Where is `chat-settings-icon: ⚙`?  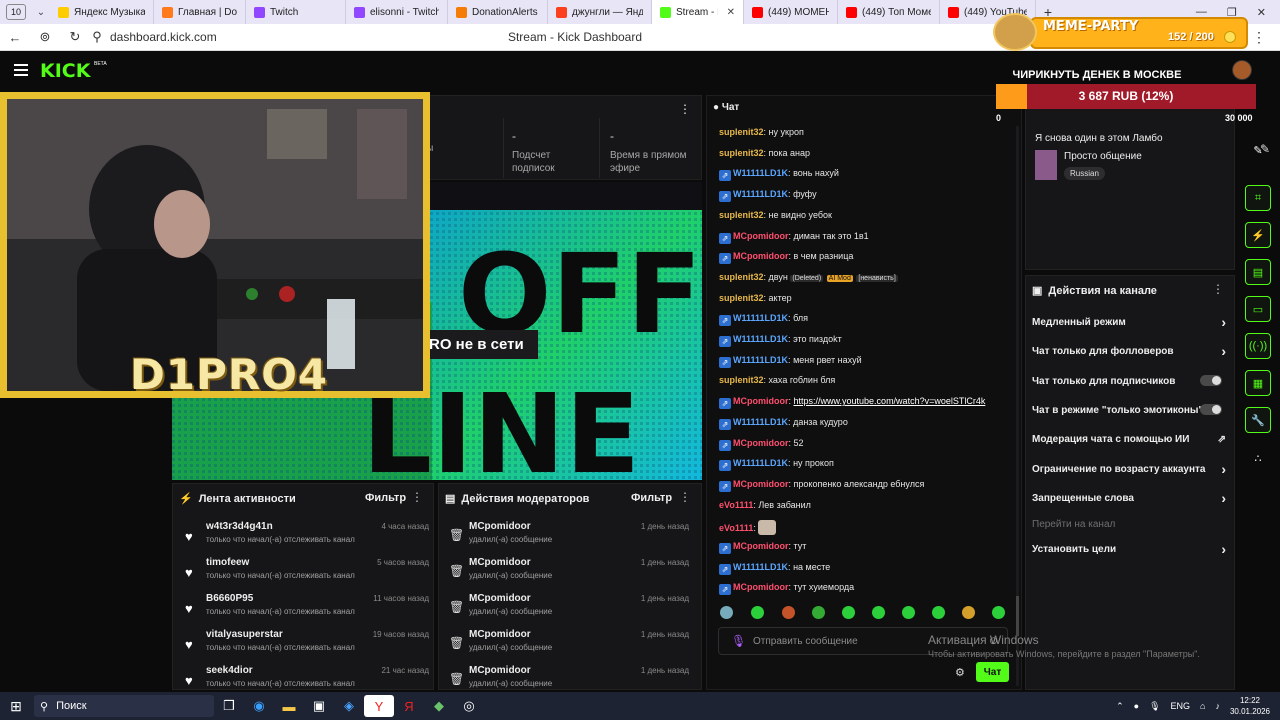
chat-settings-icon: ⚙ is located at coordinates (960, 672).